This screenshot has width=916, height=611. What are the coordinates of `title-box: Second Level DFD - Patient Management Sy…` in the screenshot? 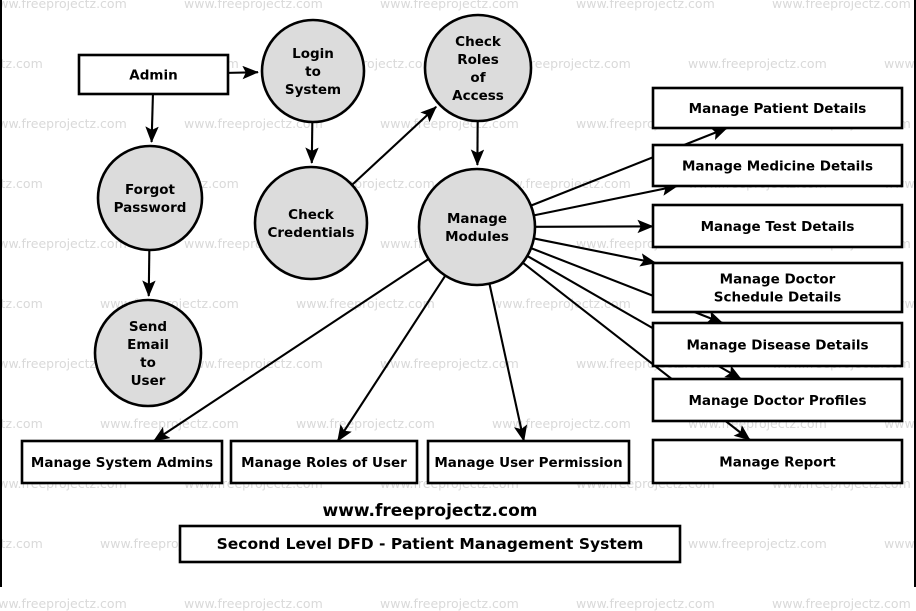 It's located at (430, 544).